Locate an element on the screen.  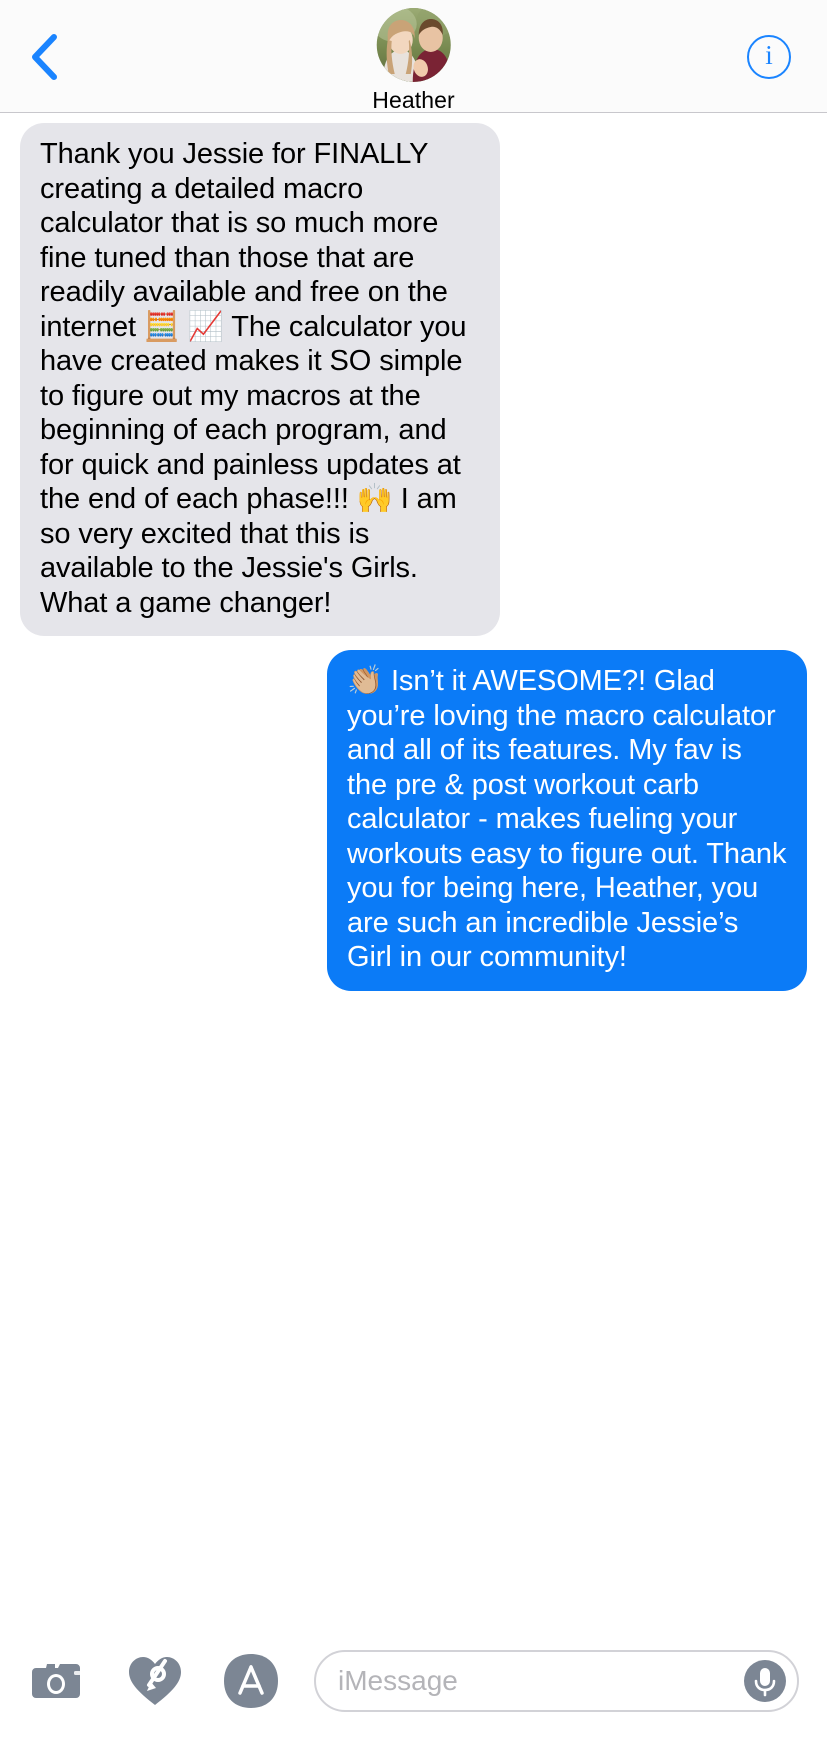
avatar is located at coordinates (413, 45).